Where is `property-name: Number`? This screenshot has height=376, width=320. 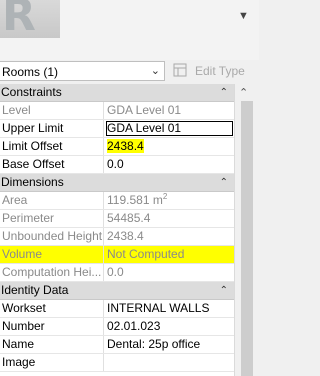 property-name: Number is located at coordinates (52, 326).